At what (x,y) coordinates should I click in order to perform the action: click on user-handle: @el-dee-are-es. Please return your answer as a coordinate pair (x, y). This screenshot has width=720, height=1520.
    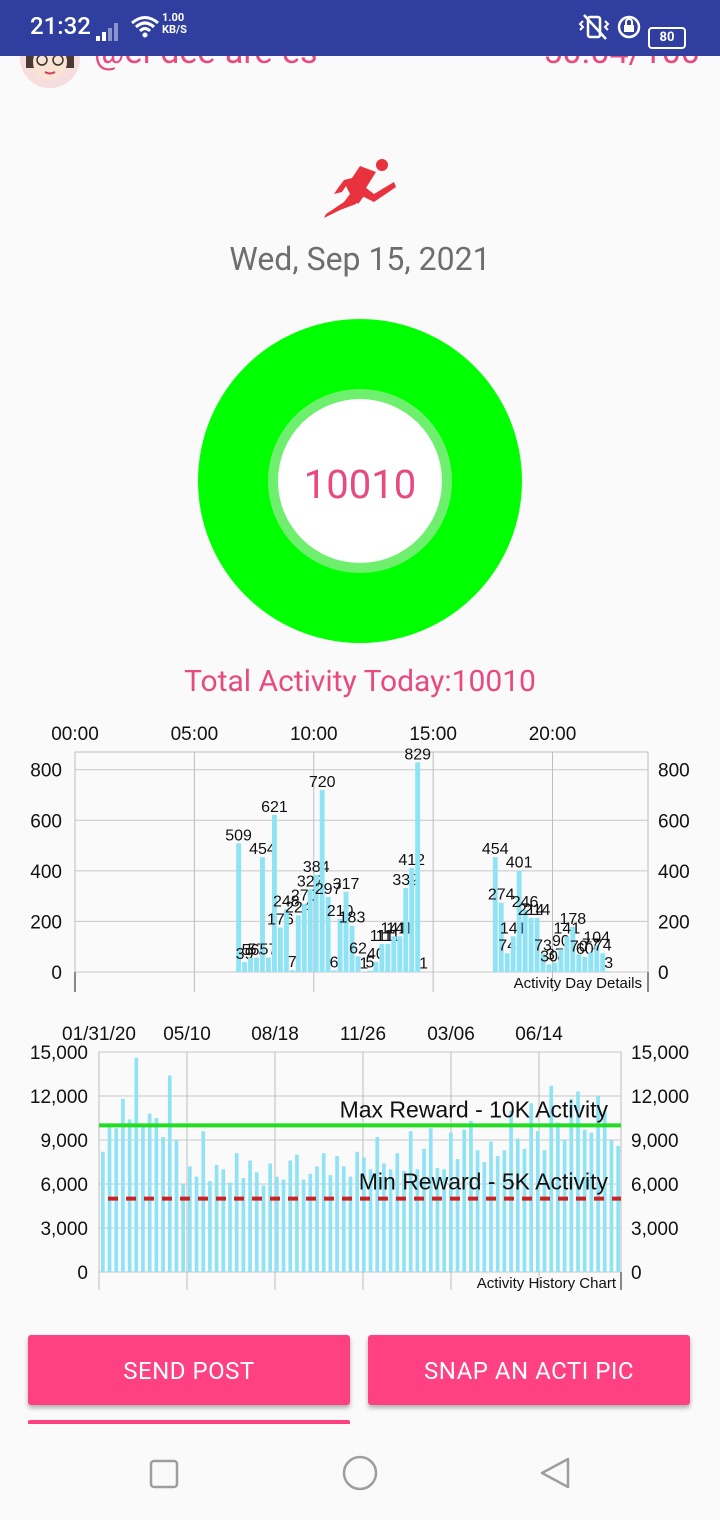
    Looking at the image, I should click on (206, 64).